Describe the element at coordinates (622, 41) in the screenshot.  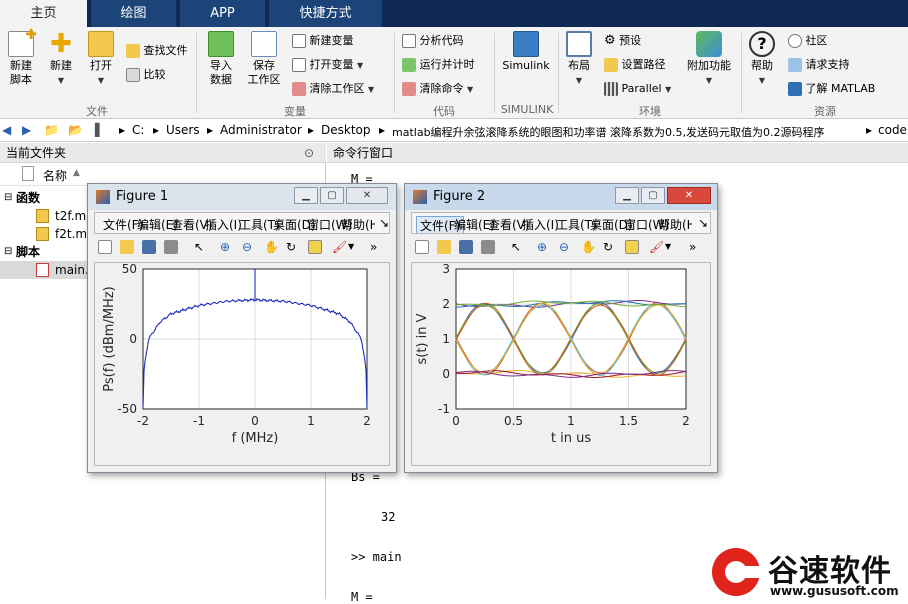
I see `preferences-button: ⚙ 预设` at that location.